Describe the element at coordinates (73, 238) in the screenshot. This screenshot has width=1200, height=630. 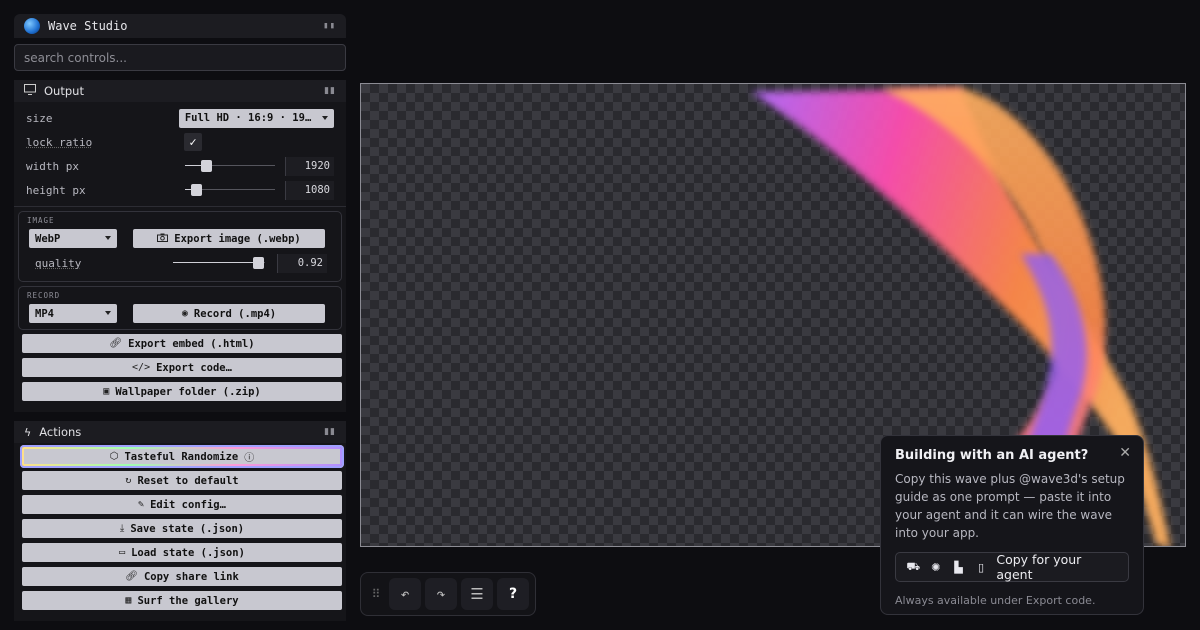
I see `image-format-select: WebP` at that location.